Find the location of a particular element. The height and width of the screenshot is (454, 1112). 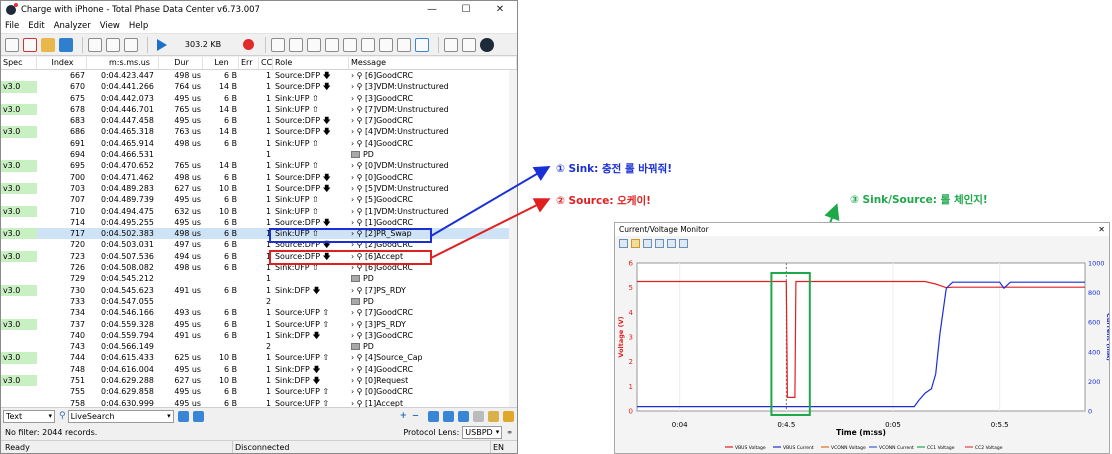

legend-label: VCONN Voltage is located at coordinates (848, 448).